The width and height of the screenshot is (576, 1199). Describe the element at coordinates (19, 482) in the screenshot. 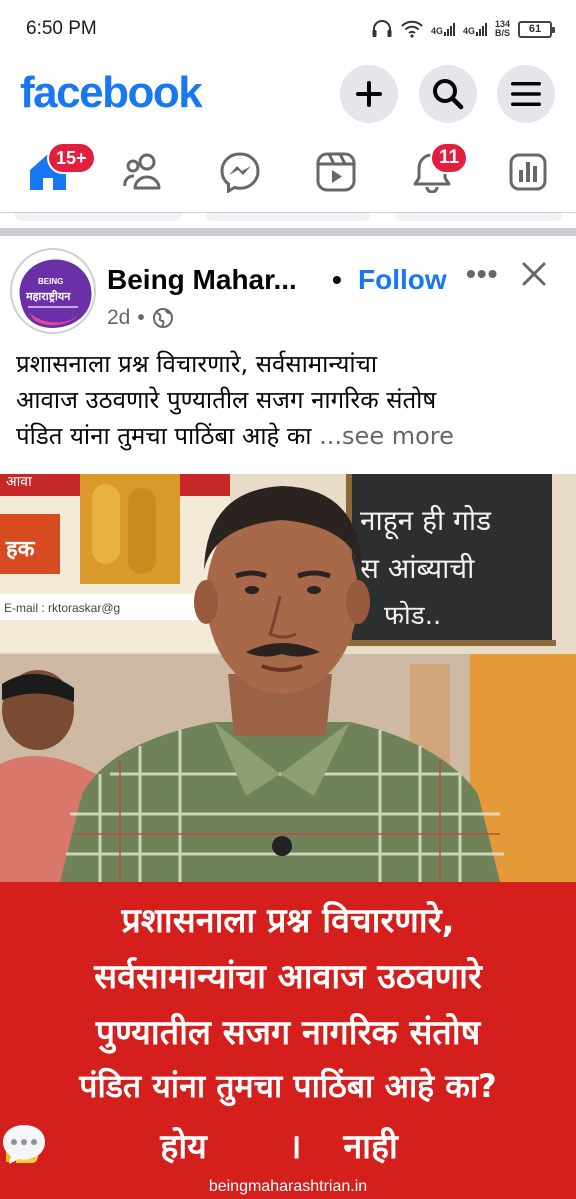

I see `svg-text: आवा` at that location.